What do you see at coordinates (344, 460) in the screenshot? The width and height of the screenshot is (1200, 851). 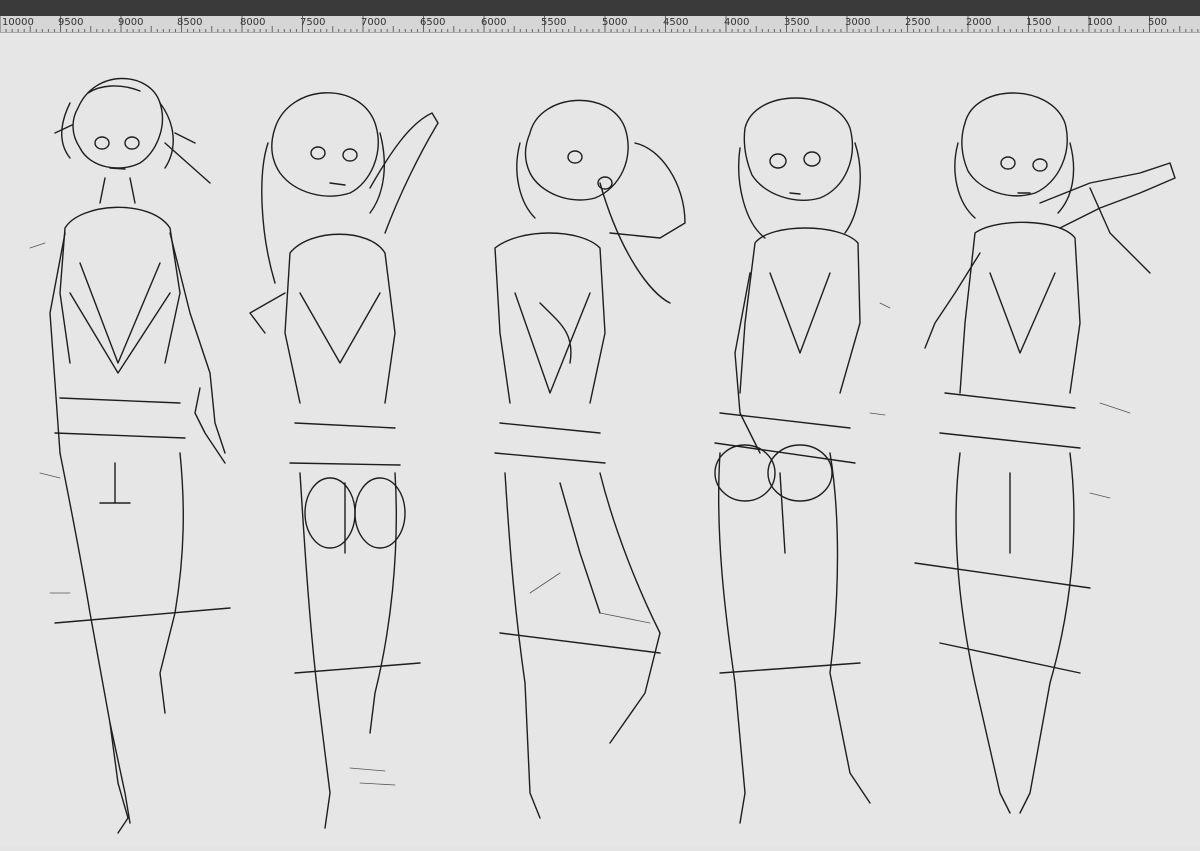 I see `figure-2-sketch` at bounding box center [344, 460].